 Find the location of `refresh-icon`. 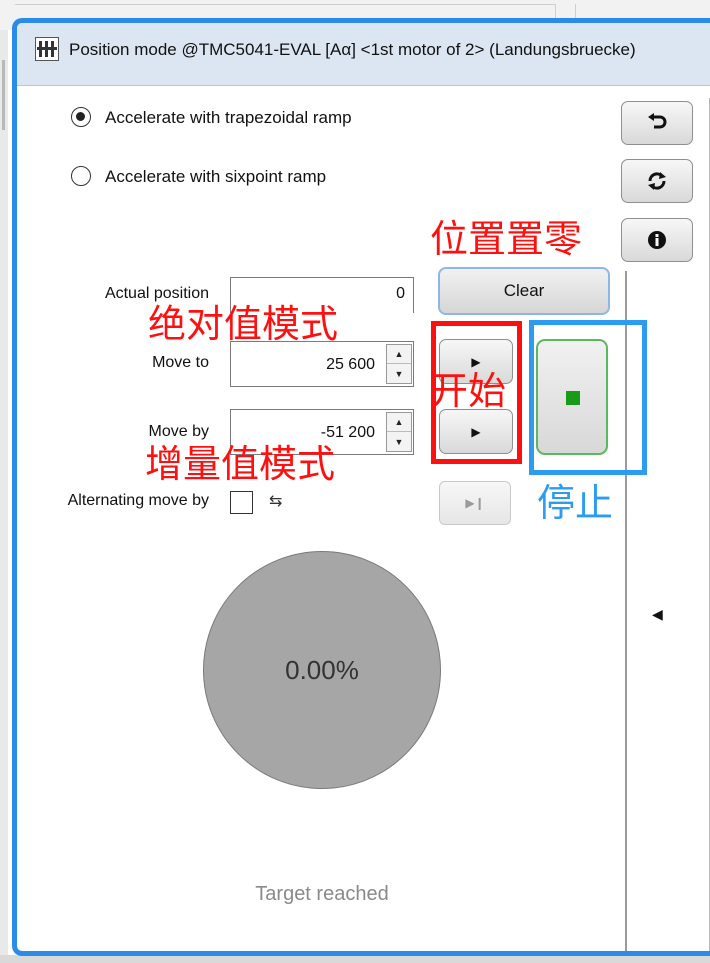

refresh-icon is located at coordinates (657, 181).